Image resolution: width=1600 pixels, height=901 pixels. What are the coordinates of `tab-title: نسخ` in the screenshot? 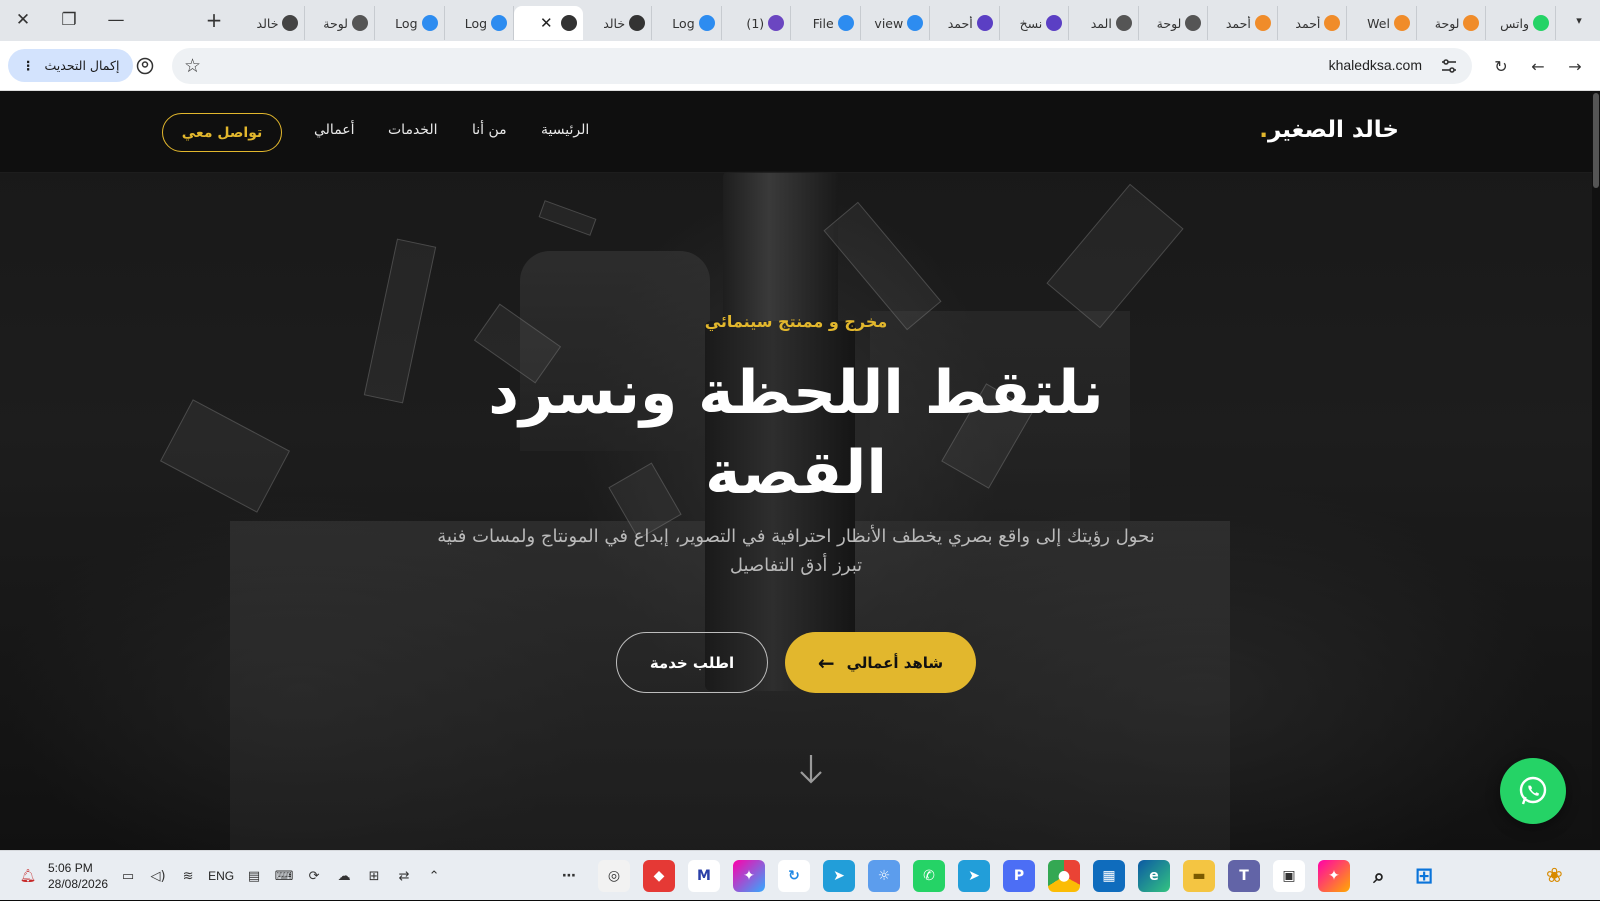 It's located at (1031, 23).